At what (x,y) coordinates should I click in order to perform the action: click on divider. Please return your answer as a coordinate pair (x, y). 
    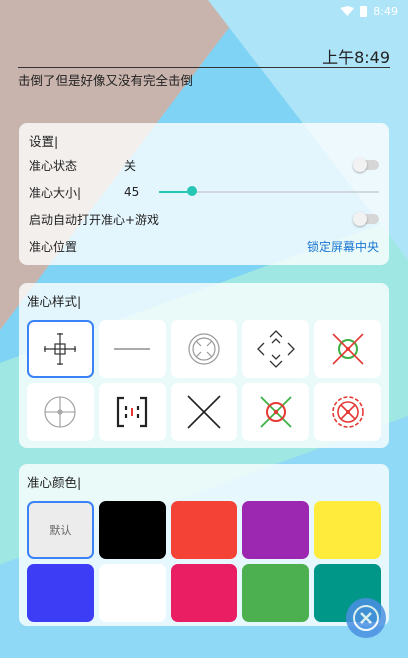
    Looking at the image, I should click on (204, 67).